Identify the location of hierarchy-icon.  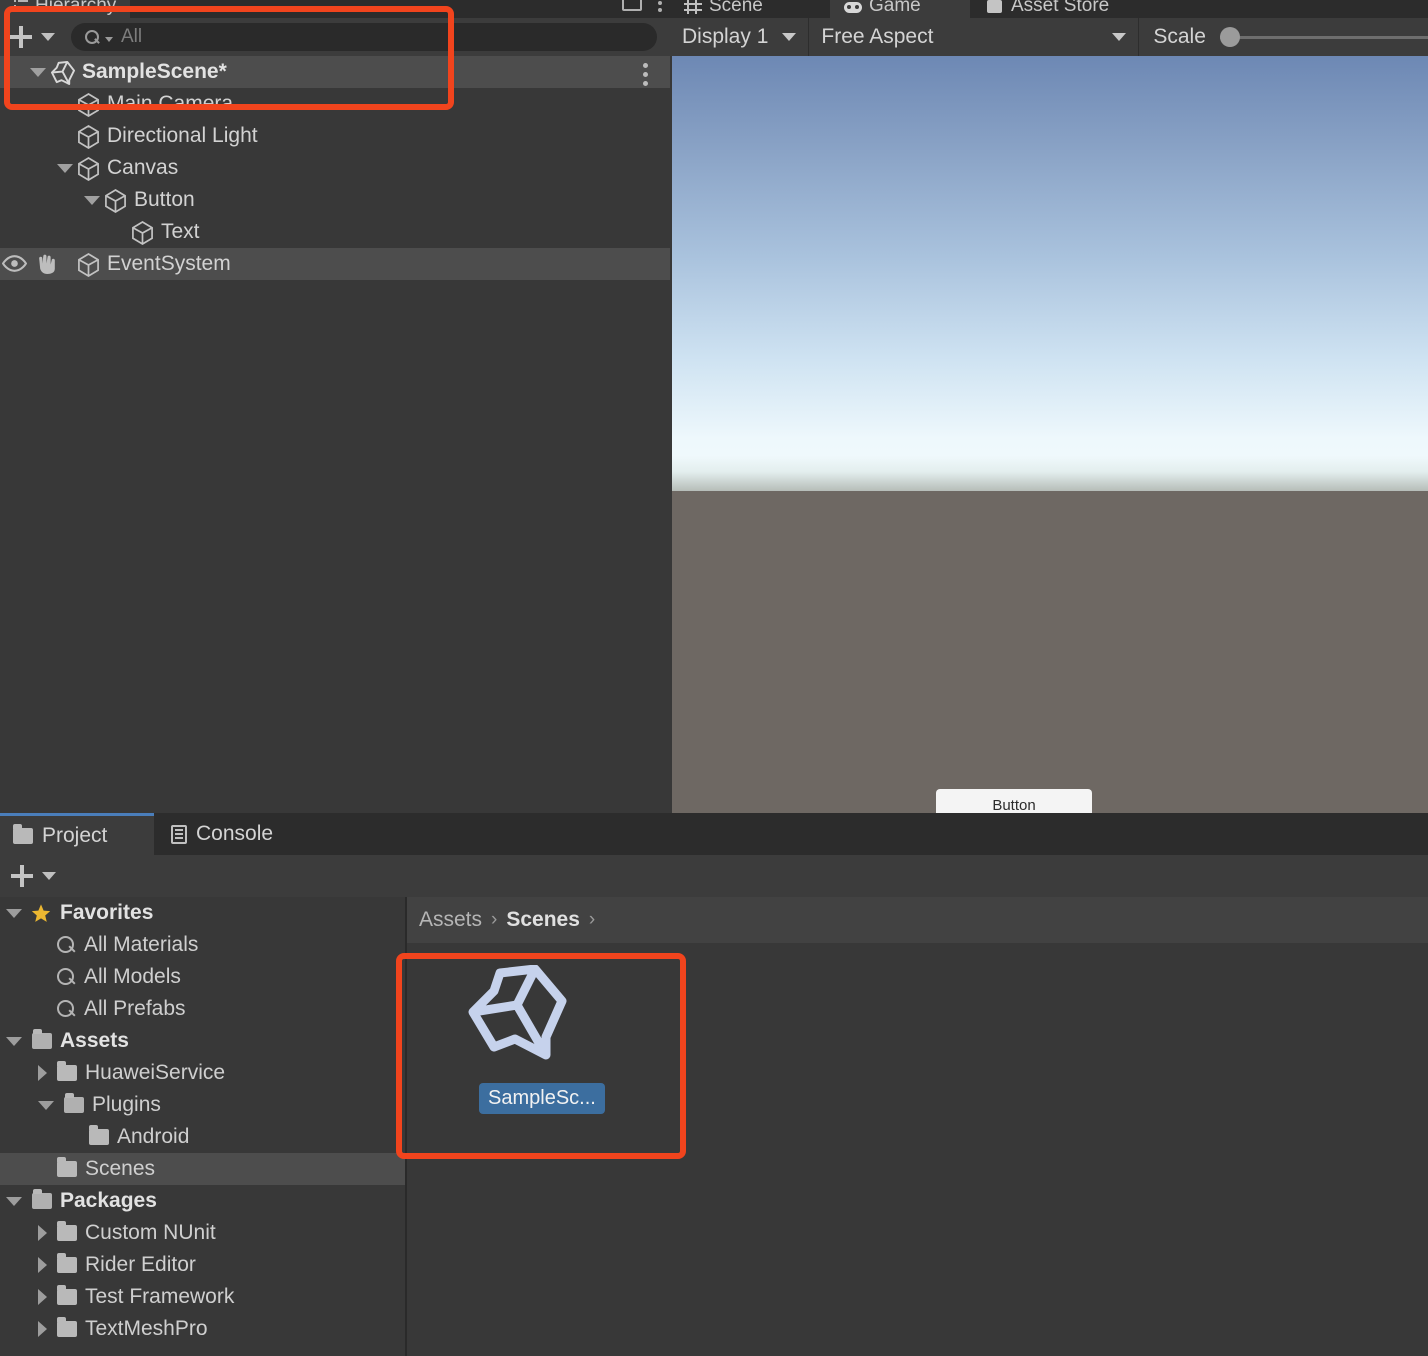
(21, 6).